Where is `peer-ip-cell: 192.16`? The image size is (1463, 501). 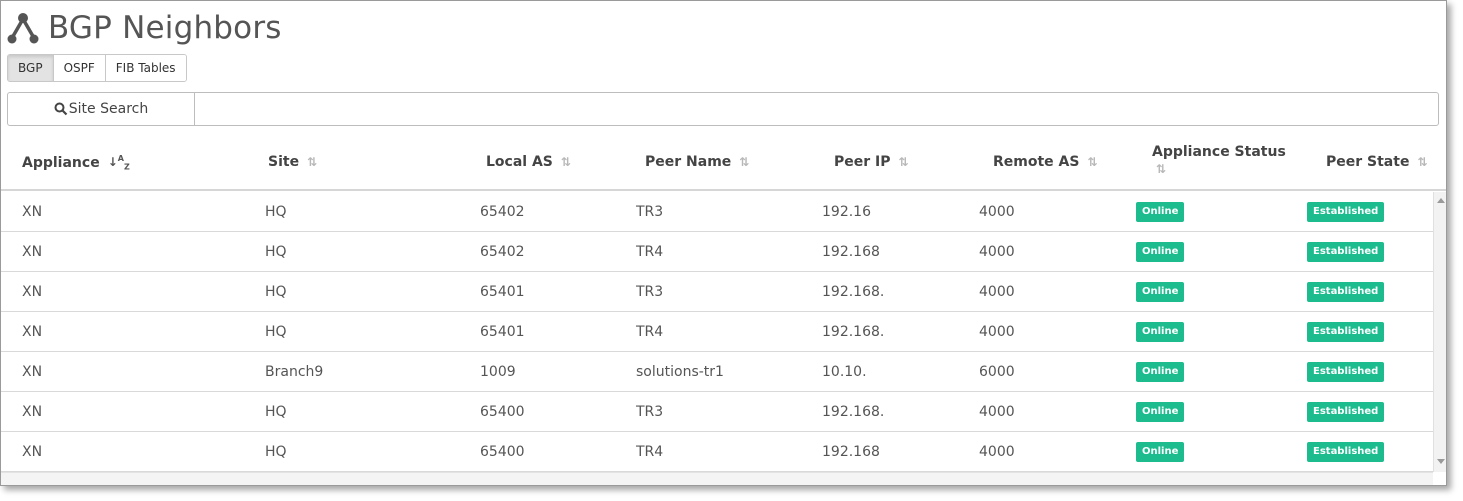
peer-ip-cell: 192.16 is located at coordinates (846, 212).